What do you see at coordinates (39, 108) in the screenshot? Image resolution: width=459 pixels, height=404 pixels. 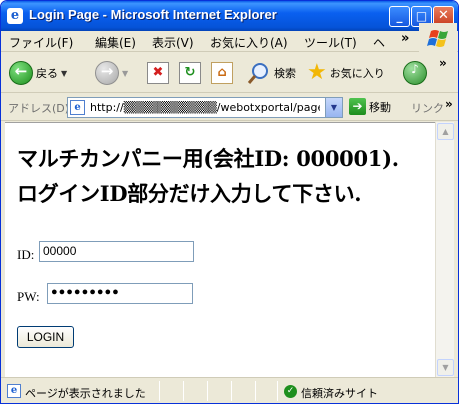 I see `address-label: アドレス(D)` at bounding box center [39, 108].